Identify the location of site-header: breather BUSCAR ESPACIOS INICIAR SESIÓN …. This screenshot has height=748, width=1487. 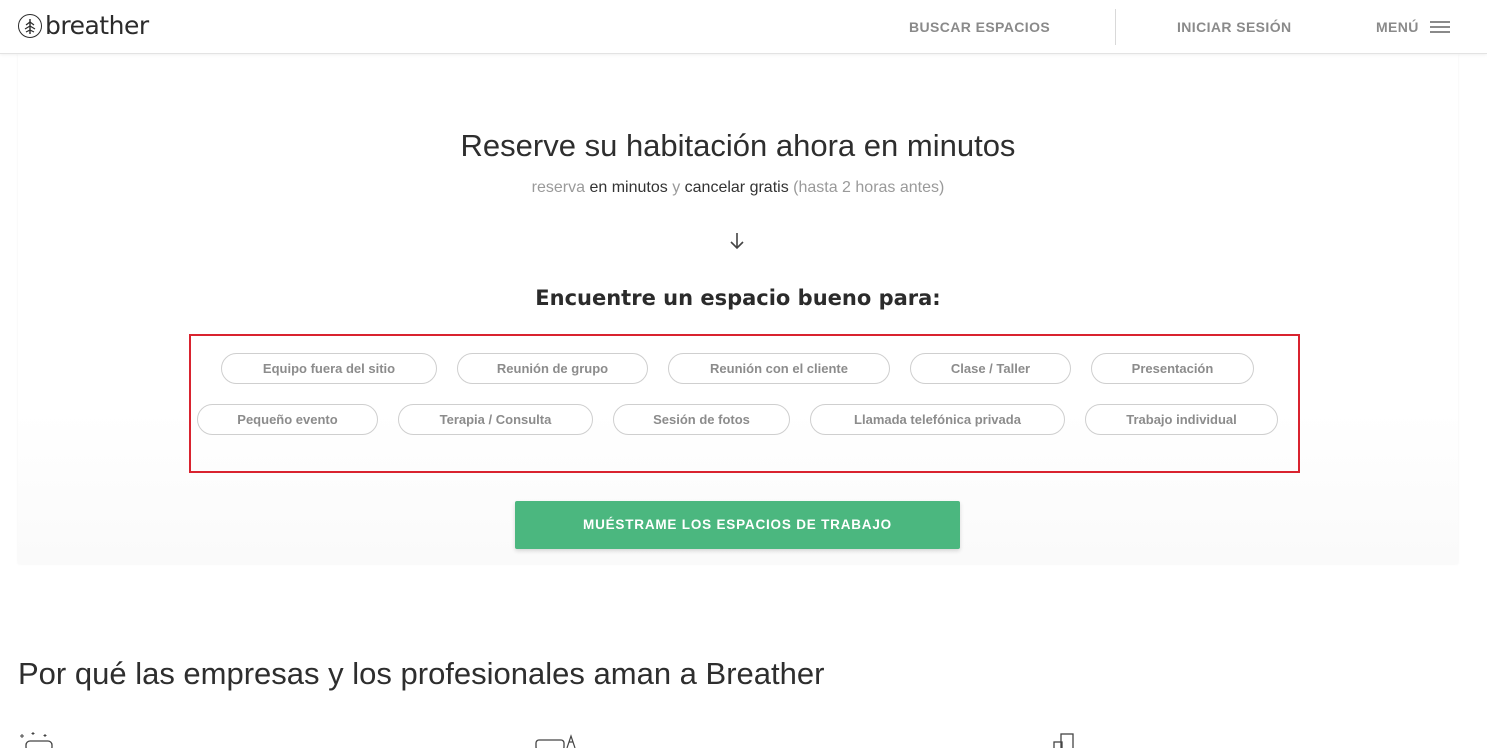
(743, 27).